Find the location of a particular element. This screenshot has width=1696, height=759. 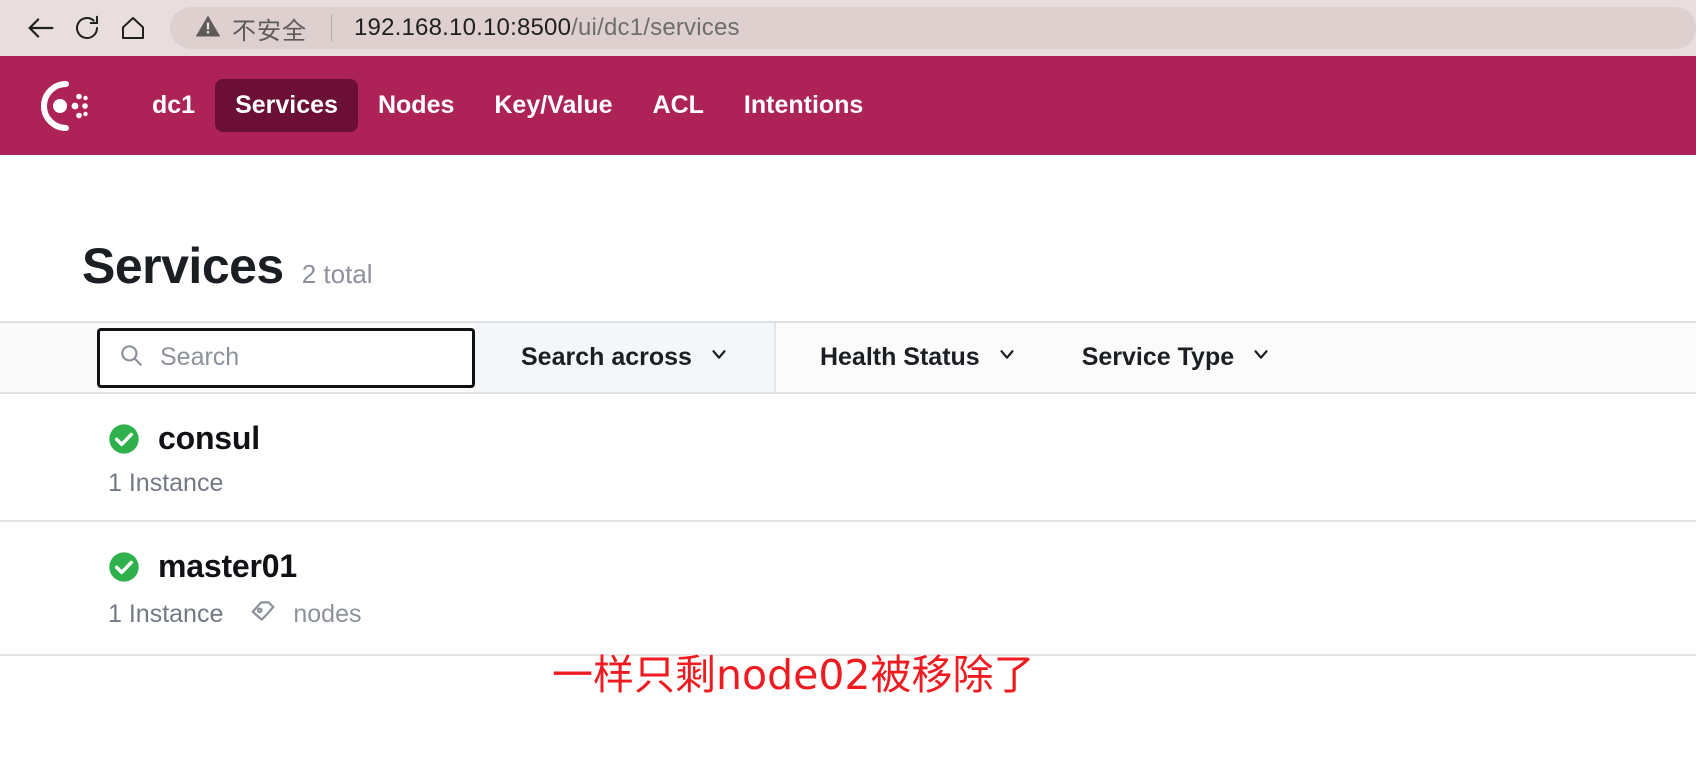

address-bar: 不安全 192.168.10.10:8500/ui/dc1/services is located at coordinates (933, 28).